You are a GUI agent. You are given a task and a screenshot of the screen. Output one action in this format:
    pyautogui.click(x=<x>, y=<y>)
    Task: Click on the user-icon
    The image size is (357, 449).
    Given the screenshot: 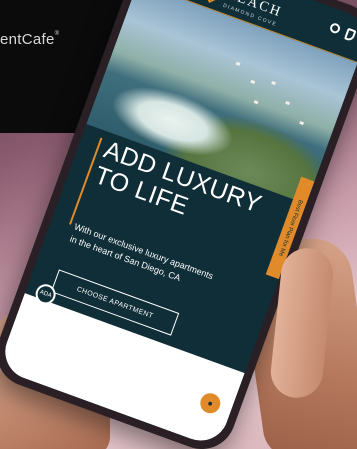 What is the action you would take?
    pyautogui.click(x=335, y=28)
    